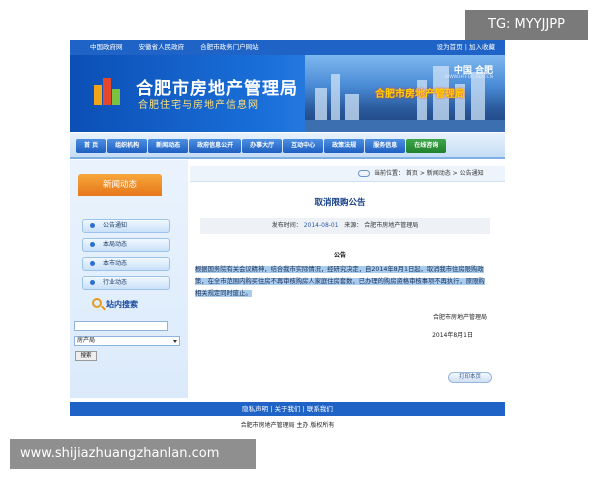  I want to click on nav-service-info: 服务信息, so click(385, 146).